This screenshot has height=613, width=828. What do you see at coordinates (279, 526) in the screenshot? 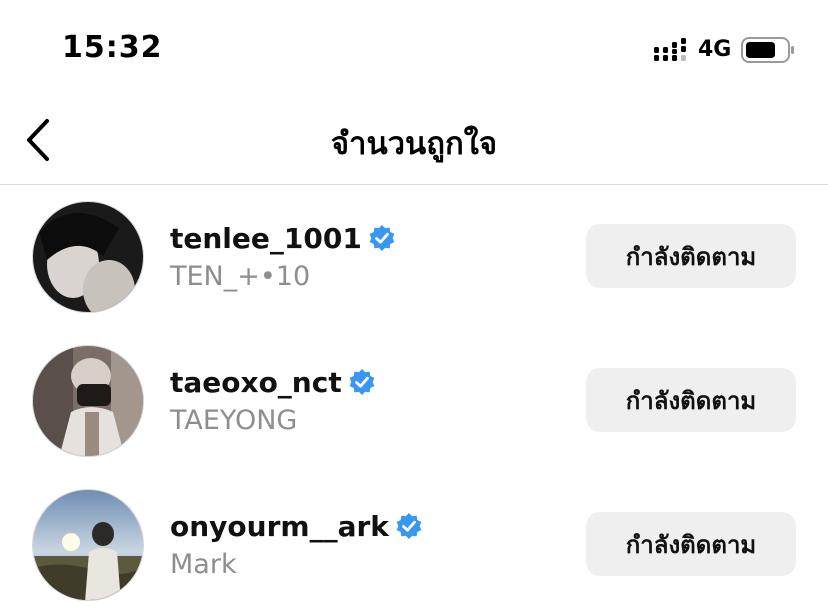
I see `username: onyourm__ark` at bounding box center [279, 526].